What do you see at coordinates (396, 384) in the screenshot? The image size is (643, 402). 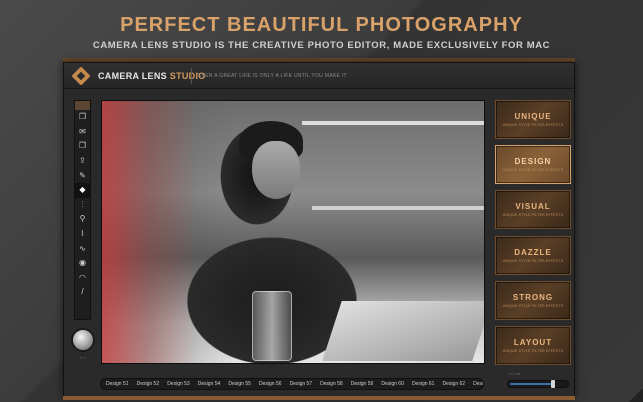 I see `design-item: Design 60` at bounding box center [396, 384].